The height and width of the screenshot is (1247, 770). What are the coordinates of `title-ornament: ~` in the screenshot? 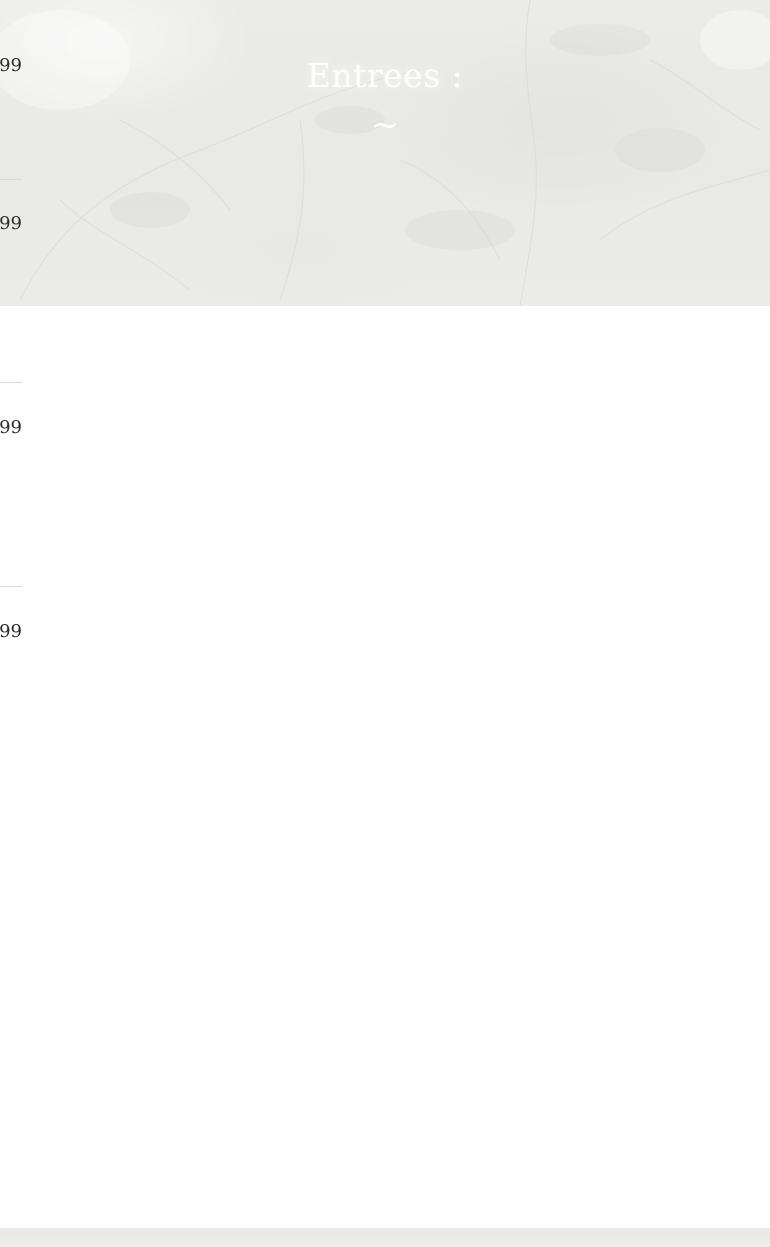 It's located at (385, 125).